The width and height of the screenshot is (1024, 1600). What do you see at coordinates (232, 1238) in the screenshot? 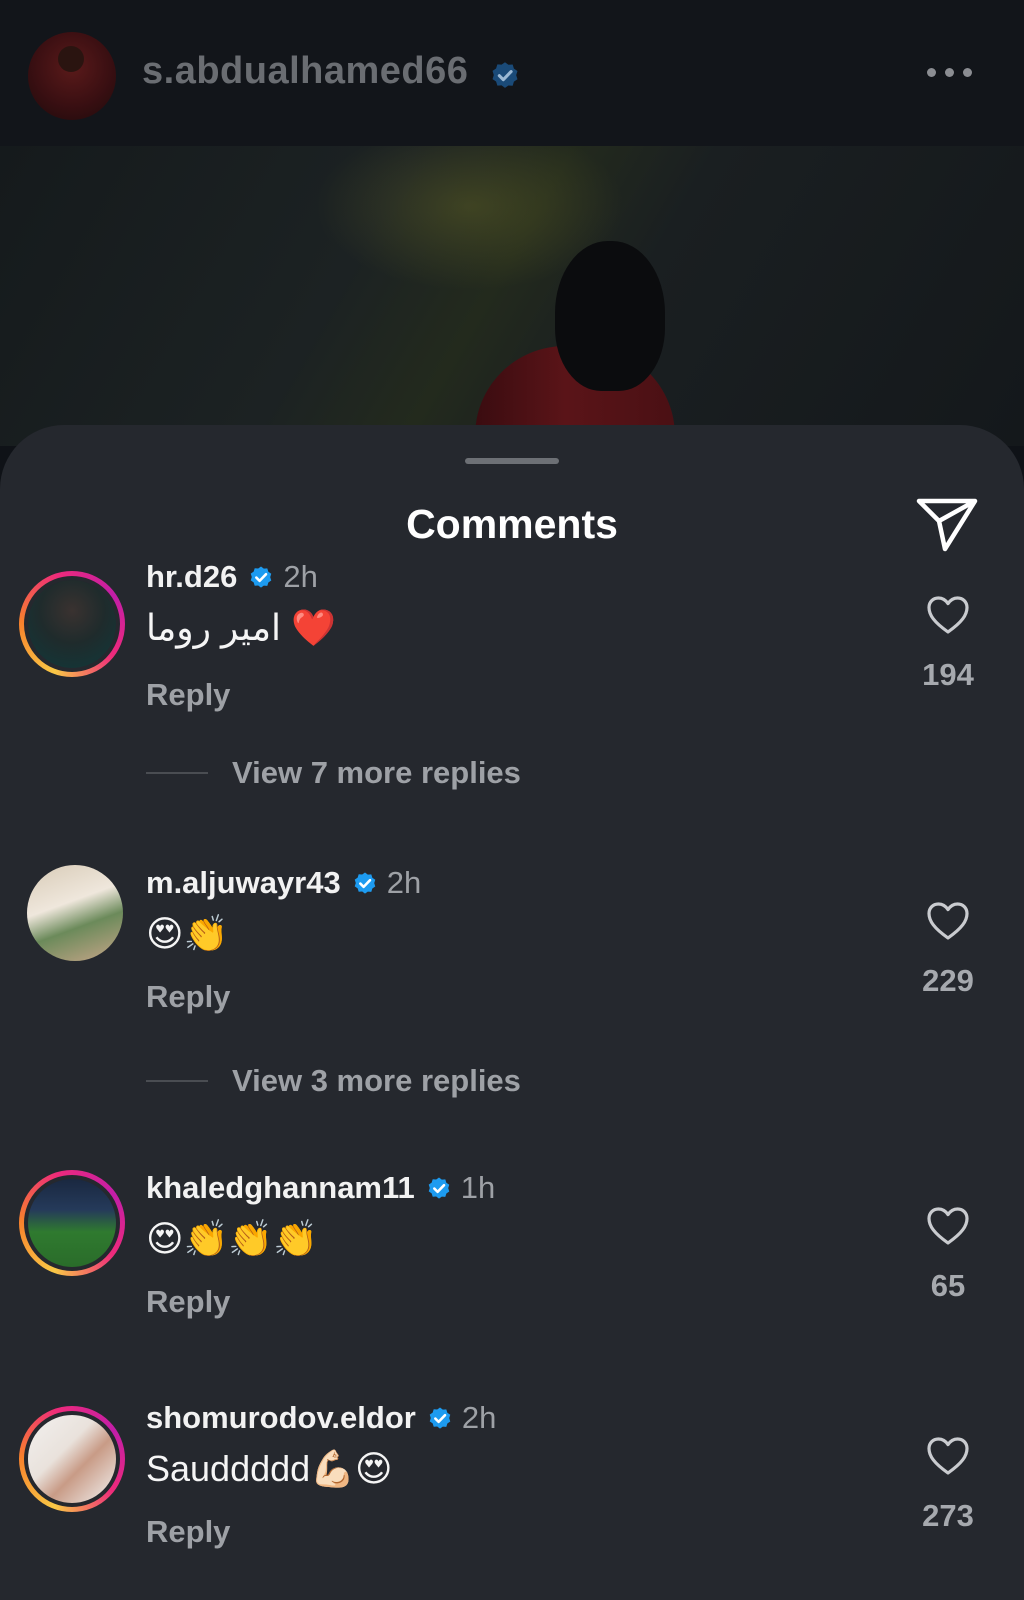
I see `comment-text: 😍👏👏👏` at bounding box center [232, 1238].